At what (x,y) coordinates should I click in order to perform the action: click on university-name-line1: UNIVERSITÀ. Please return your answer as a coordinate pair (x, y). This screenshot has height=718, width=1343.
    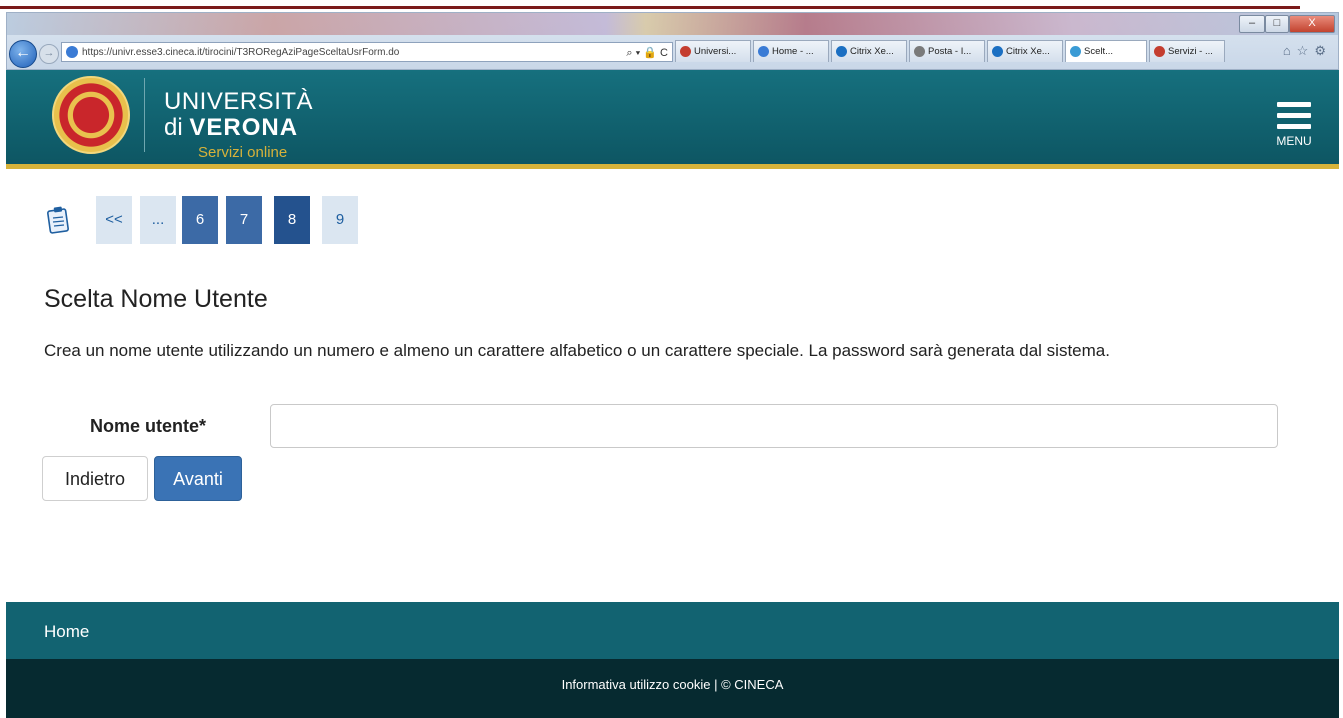
    Looking at the image, I should click on (239, 101).